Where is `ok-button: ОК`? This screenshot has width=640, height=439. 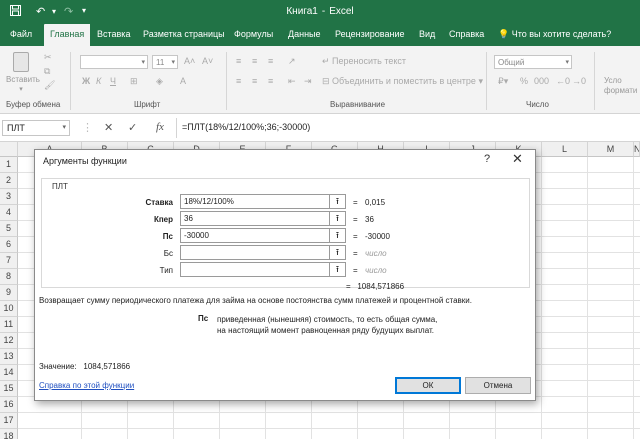 ok-button: ОК is located at coordinates (428, 385).